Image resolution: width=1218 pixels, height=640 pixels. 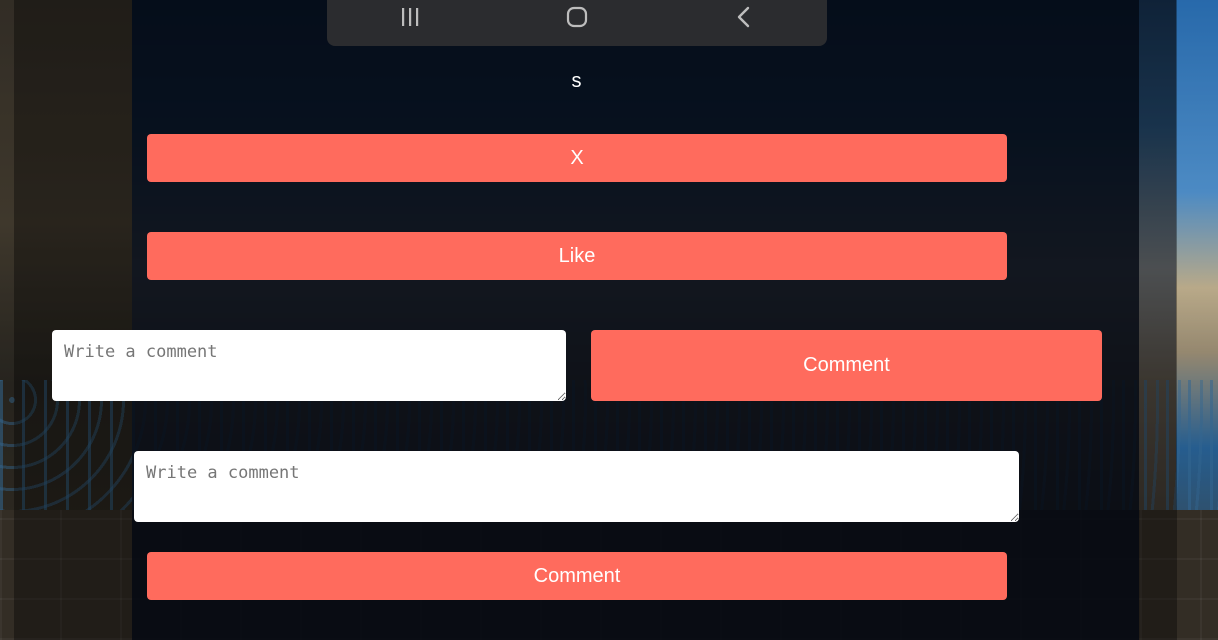 I want to click on like-button: Like, so click(x=577, y=256).